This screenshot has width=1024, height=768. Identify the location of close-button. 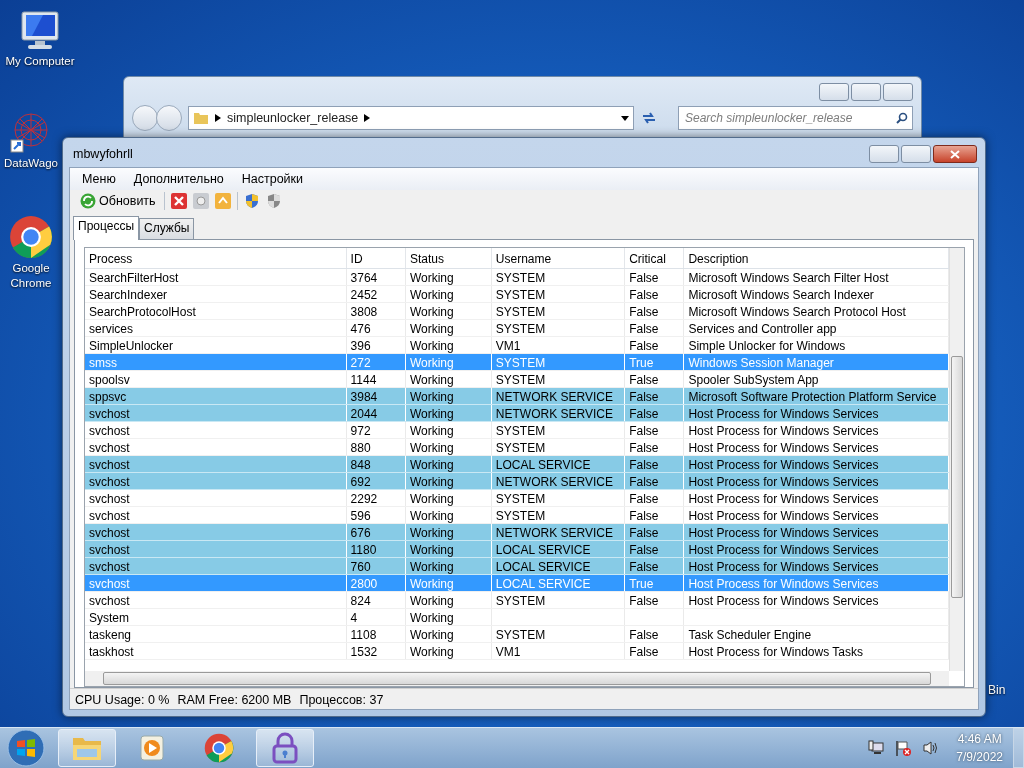
(955, 154).